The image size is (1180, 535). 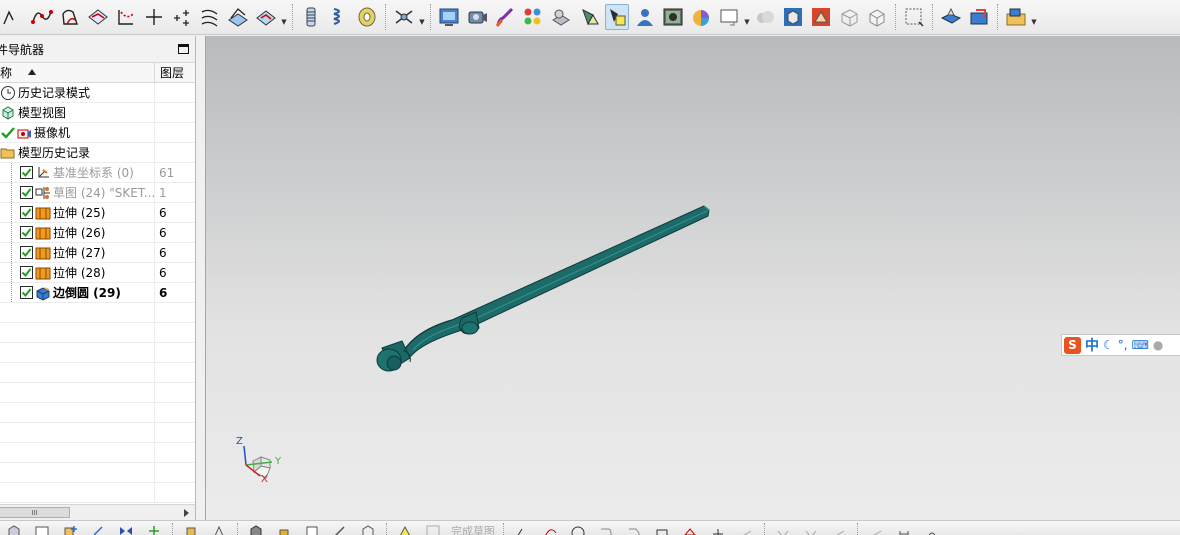 What do you see at coordinates (561, 17) in the screenshot?
I see `material-icon` at bounding box center [561, 17].